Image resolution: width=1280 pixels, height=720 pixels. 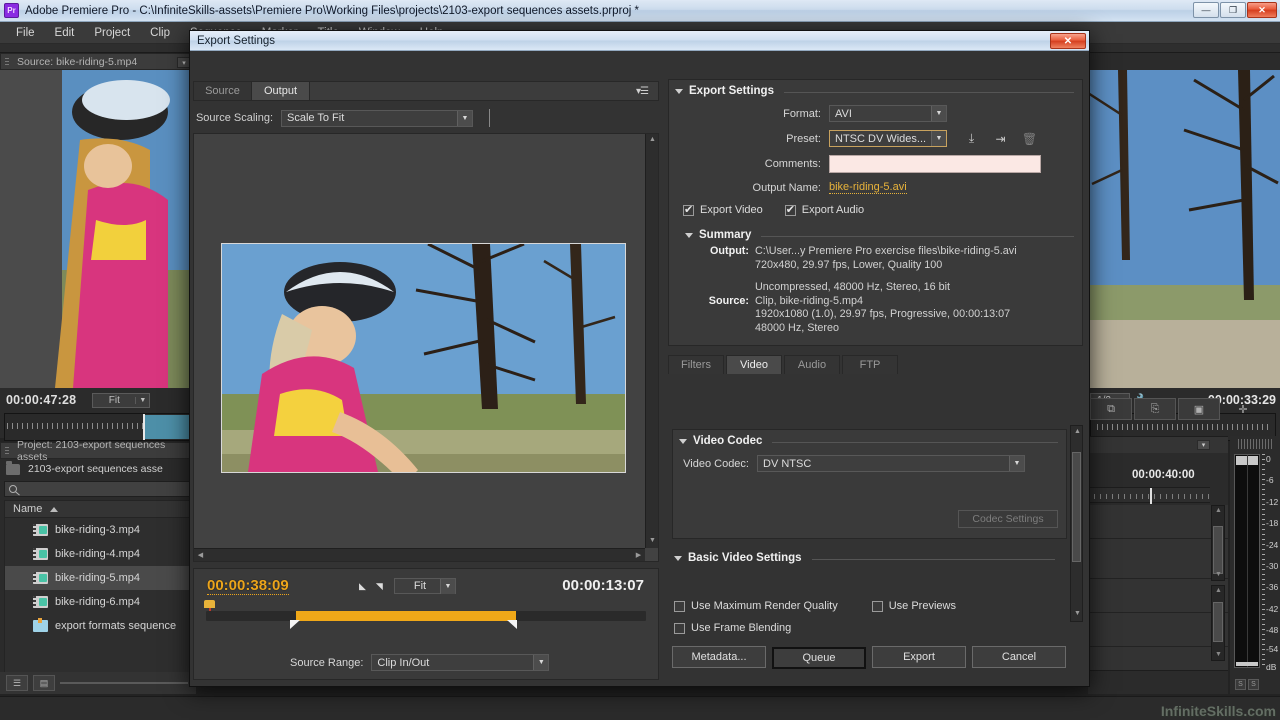 I want to click on add-button-icon: ✛, so click(x=1243, y=409).